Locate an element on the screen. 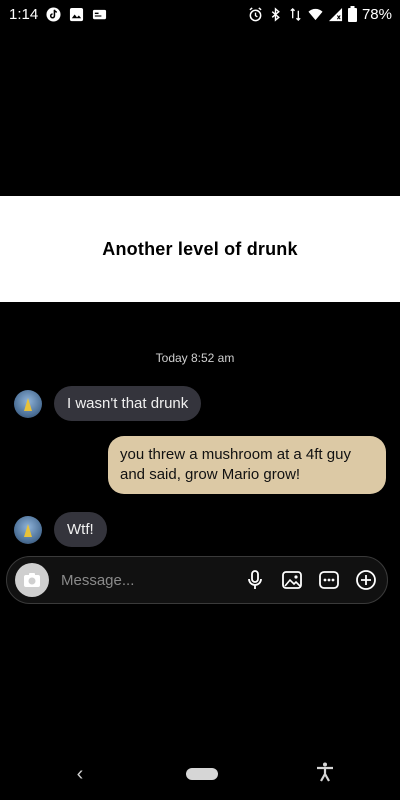 The image size is (400, 800). sticker-icon is located at coordinates (329, 580).